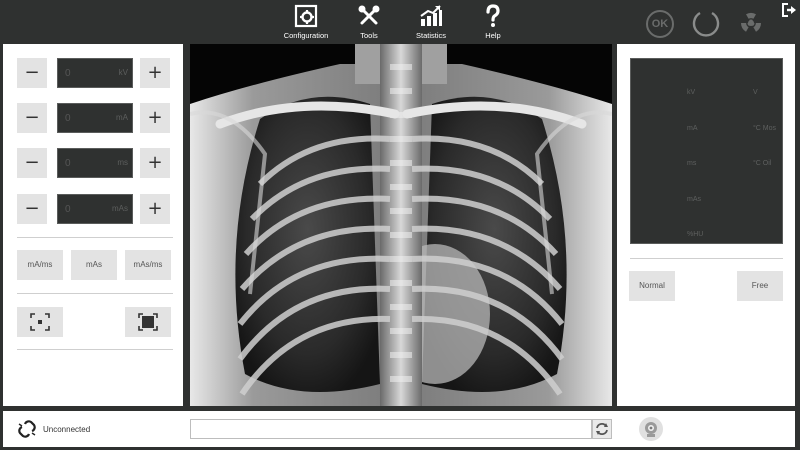 This screenshot has width=800, height=450. What do you see at coordinates (40, 265) in the screenshot?
I see `mode-ma-ms-button: mA/ms` at bounding box center [40, 265].